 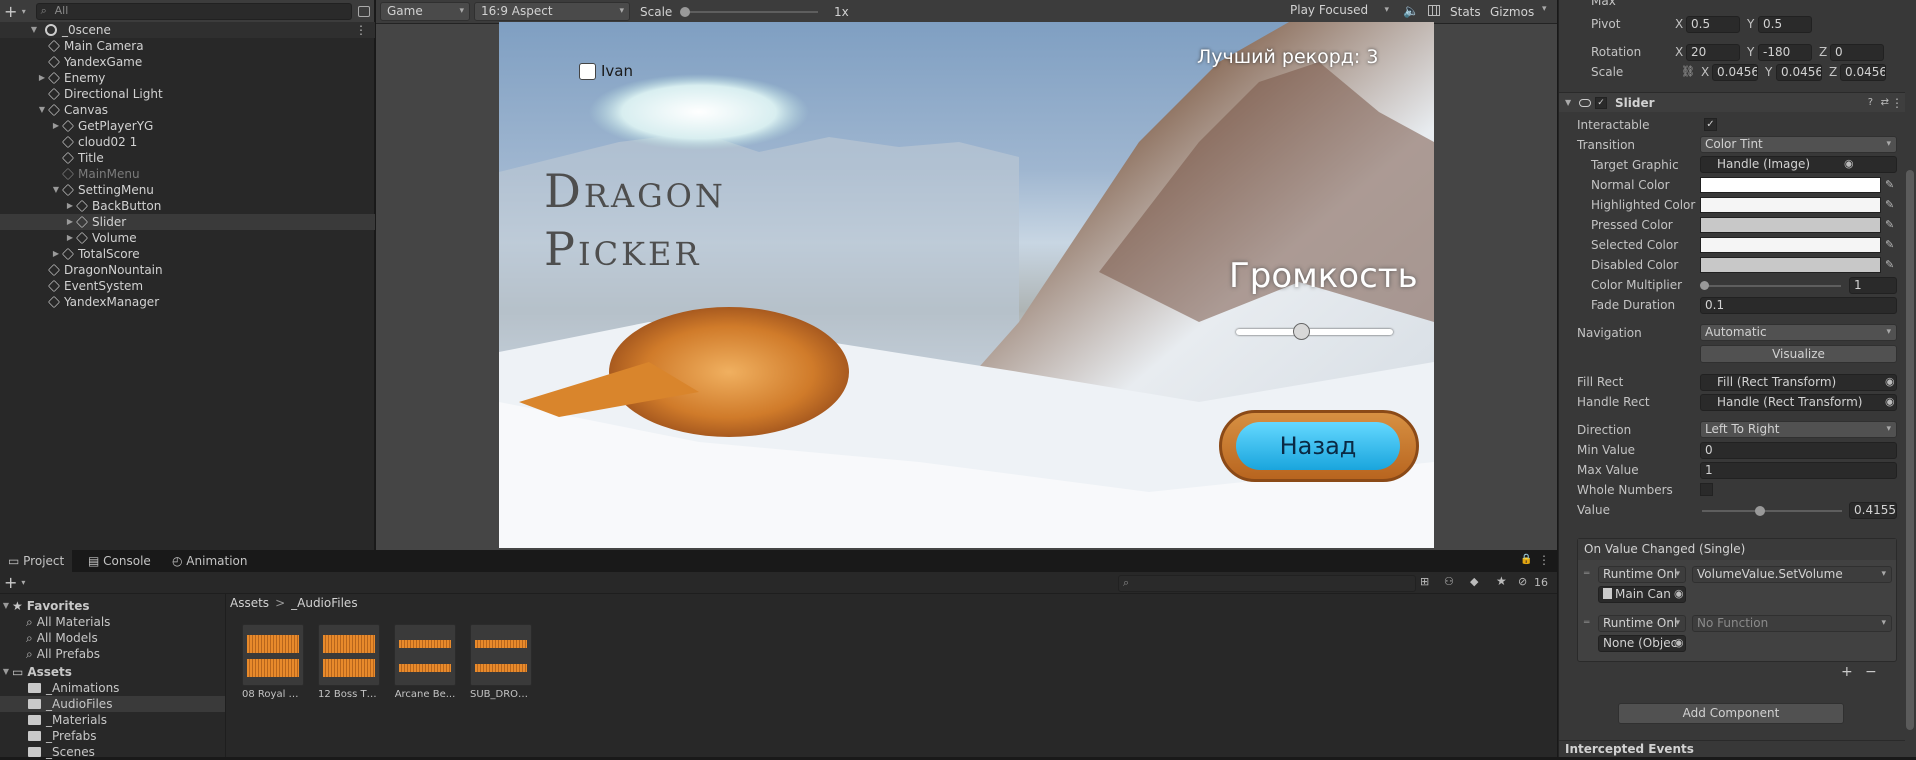 I want to click on pivot-y-field: 0.5, so click(x=1785, y=24).